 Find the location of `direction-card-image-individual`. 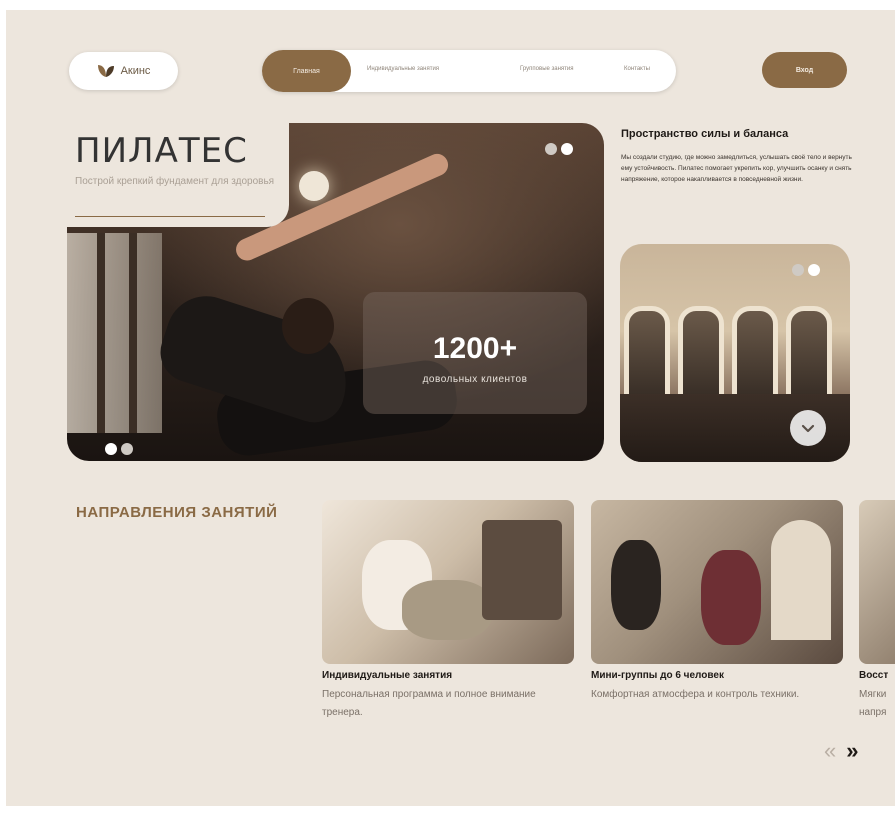

direction-card-image-individual is located at coordinates (448, 582).